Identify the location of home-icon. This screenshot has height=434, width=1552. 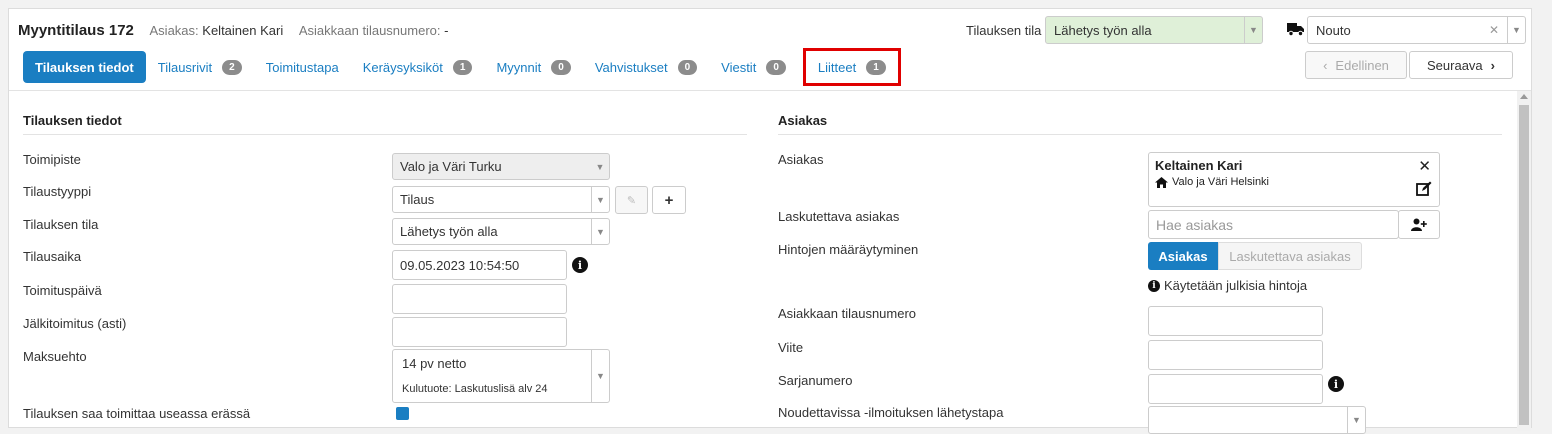
(1161, 182).